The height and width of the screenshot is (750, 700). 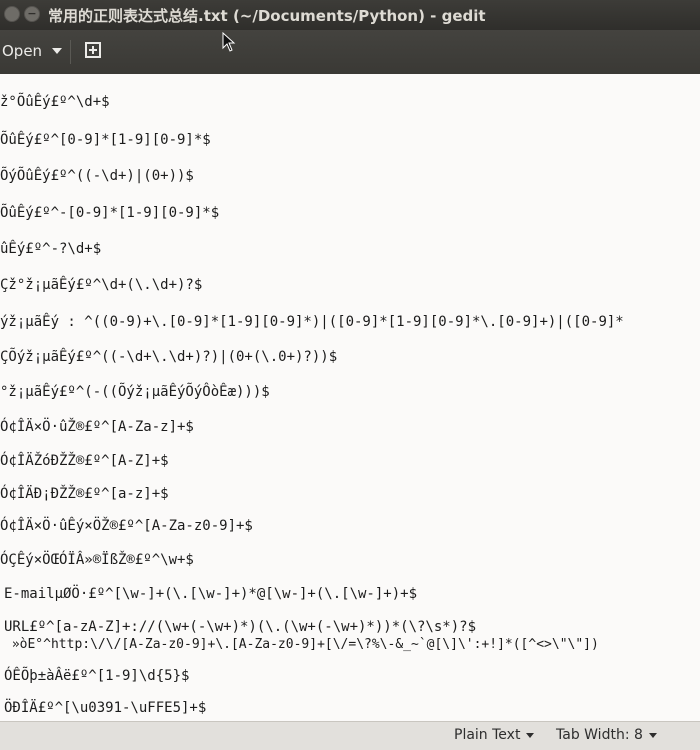 What do you see at coordinates (350, 52) in the screenshot?
I see `toolbar: Open` at bounding box center [350, 52].